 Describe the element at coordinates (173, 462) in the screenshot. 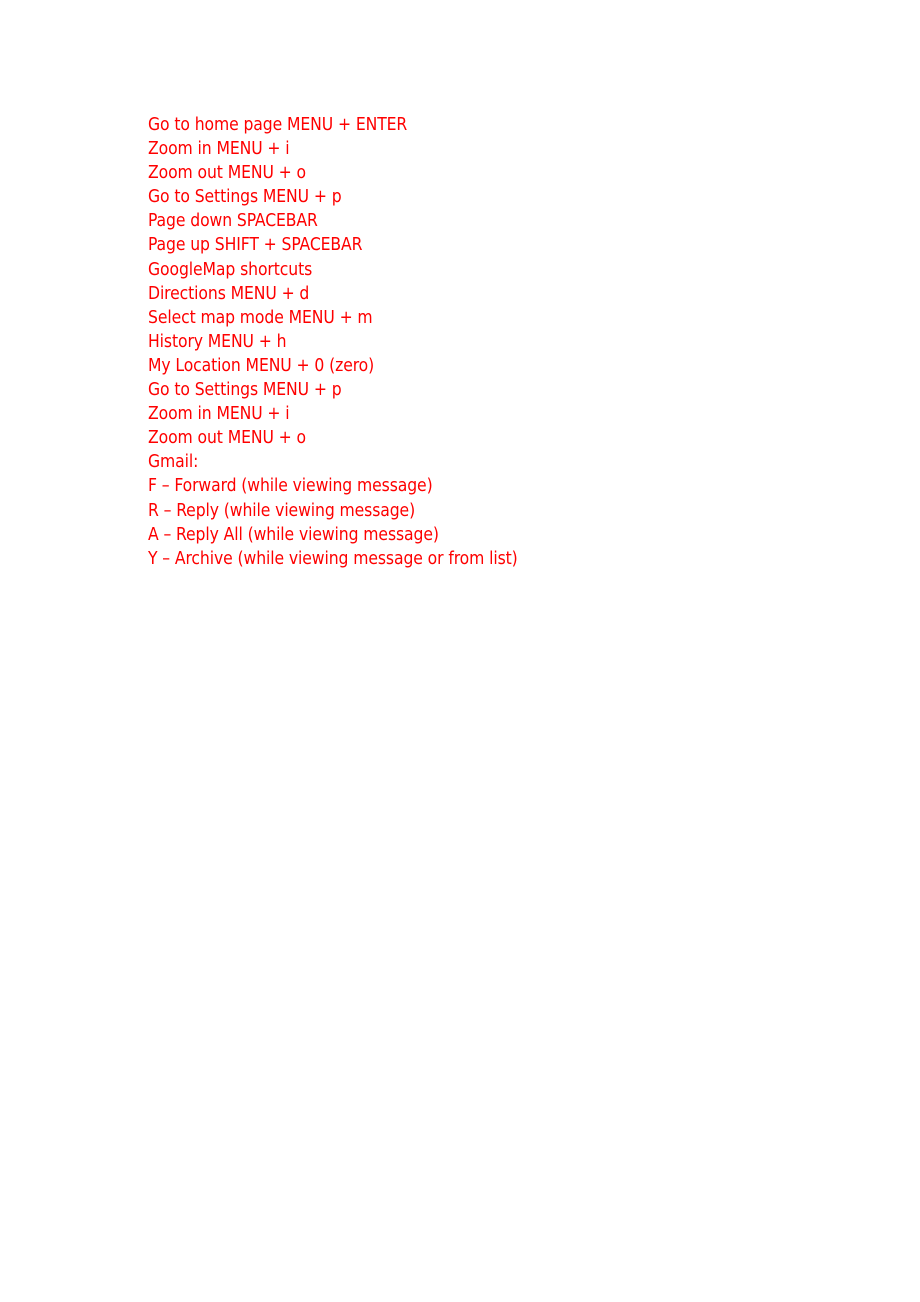

I see `section-heading-gmail: Gmail:` at that location.